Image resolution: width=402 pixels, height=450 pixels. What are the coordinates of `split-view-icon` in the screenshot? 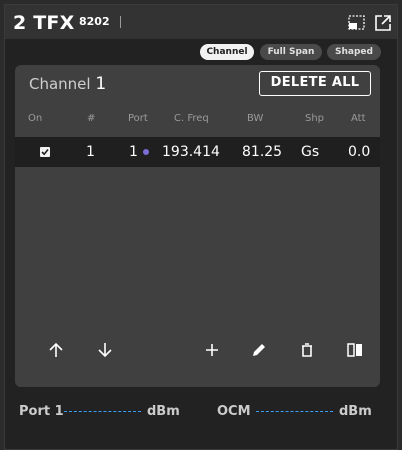 It's located at (355, 350).